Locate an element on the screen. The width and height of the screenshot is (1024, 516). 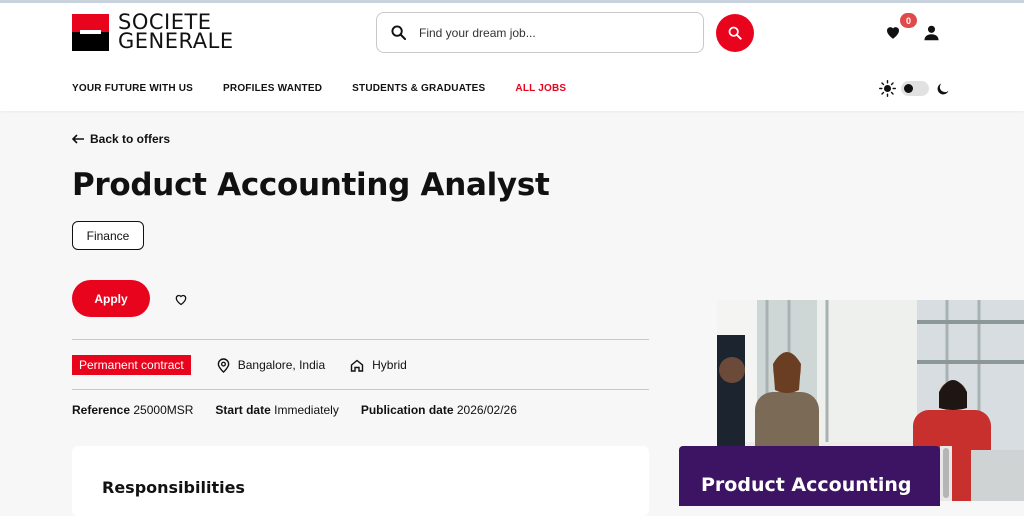
theme-toggle is located at coordinates (915, 88).